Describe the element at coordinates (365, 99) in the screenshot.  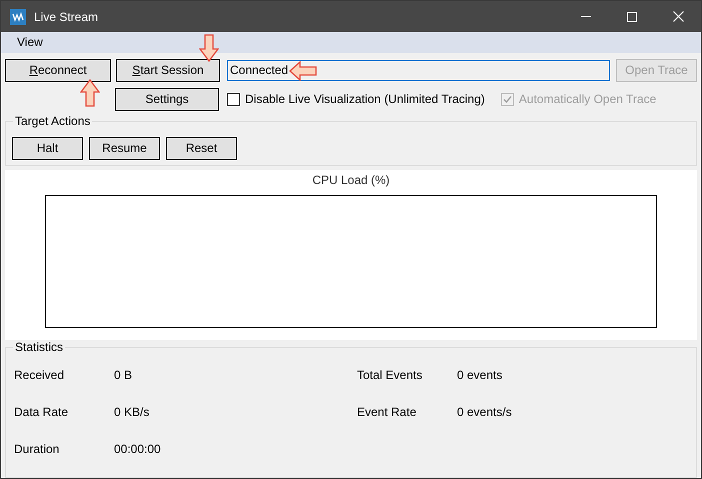
I see `checkbox-label: Disable Live Visualization (Unlimited Tracing)` at that location.